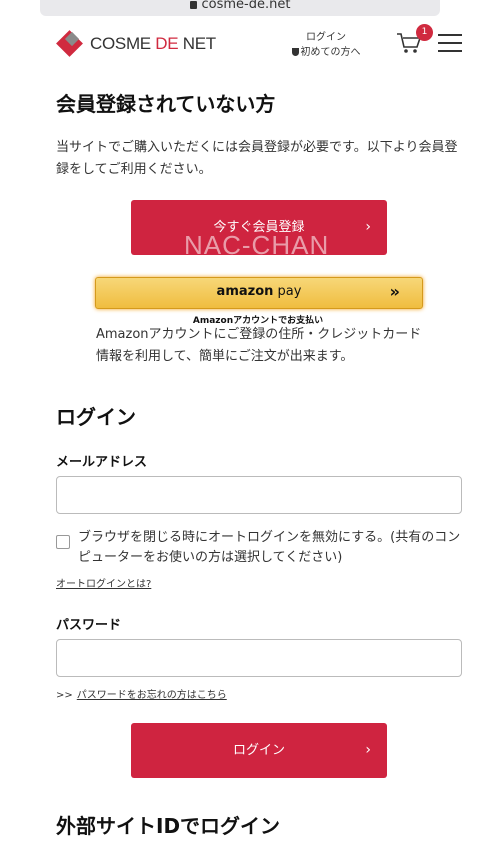  What do you see at coordinates (394, 291) in the screenshot?
I see `double-chevron-right-icon: »` at bounding box center [394, 291].